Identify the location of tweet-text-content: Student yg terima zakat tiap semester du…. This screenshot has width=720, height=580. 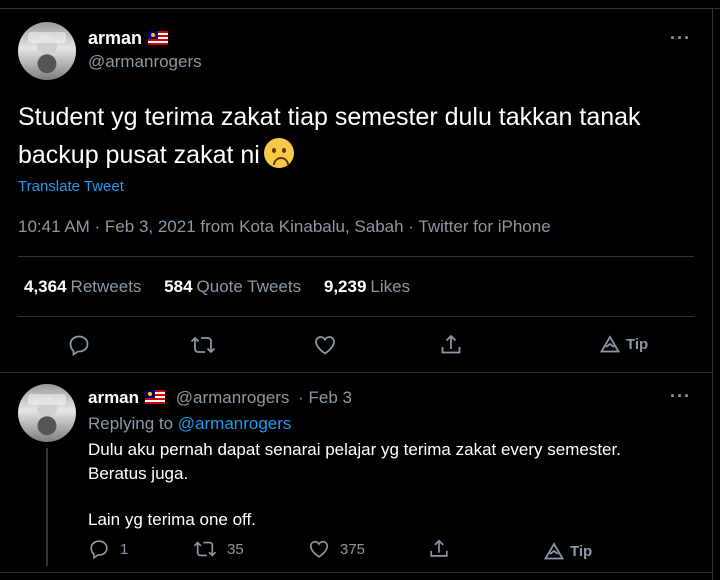
(329, 136).